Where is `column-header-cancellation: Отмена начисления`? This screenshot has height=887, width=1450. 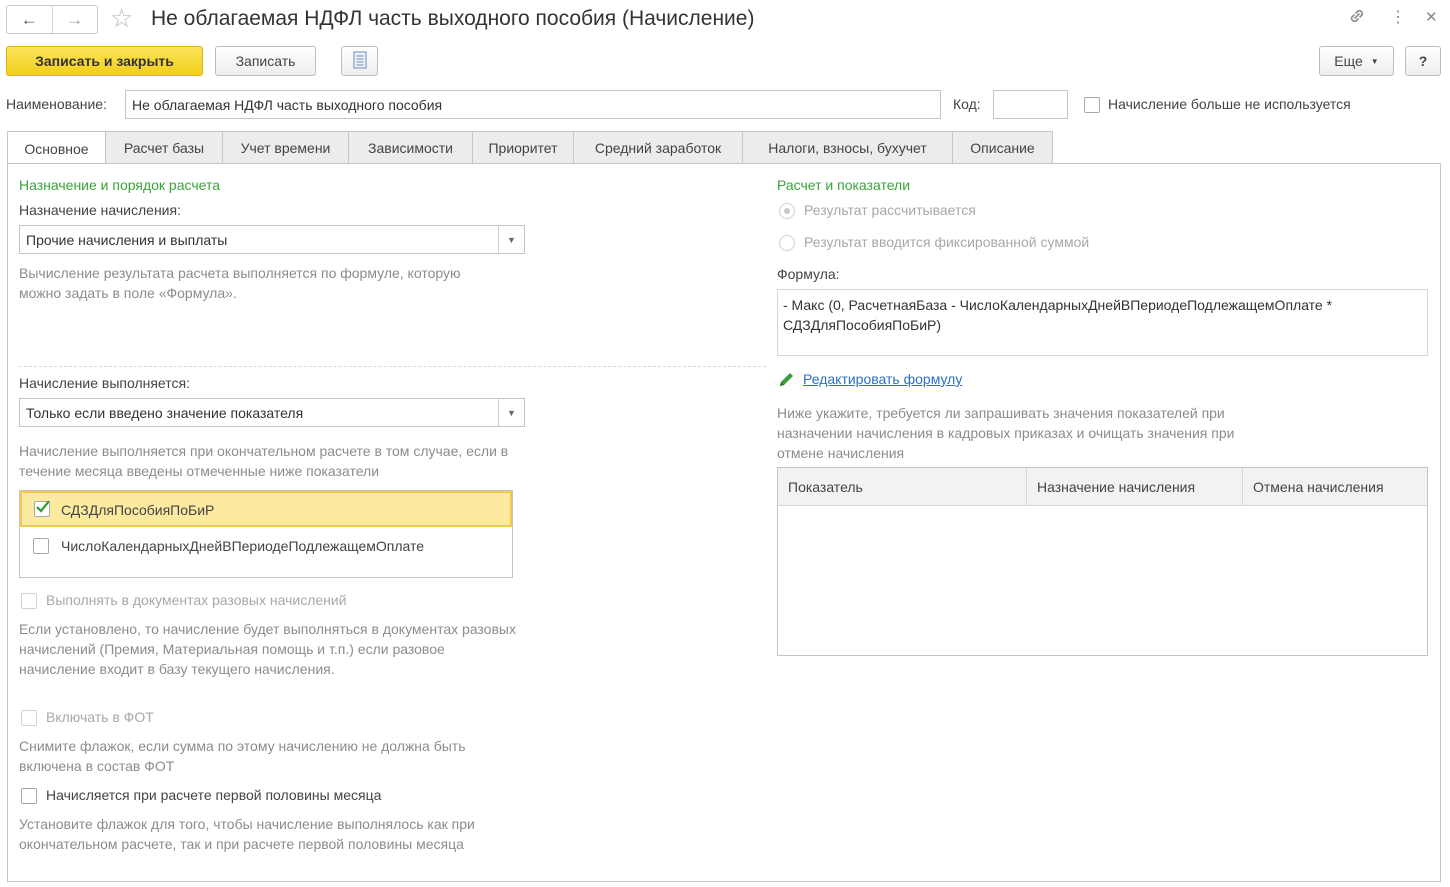 column-header-cancellation: Отмена начисления is located at coordinates (1334, 486).